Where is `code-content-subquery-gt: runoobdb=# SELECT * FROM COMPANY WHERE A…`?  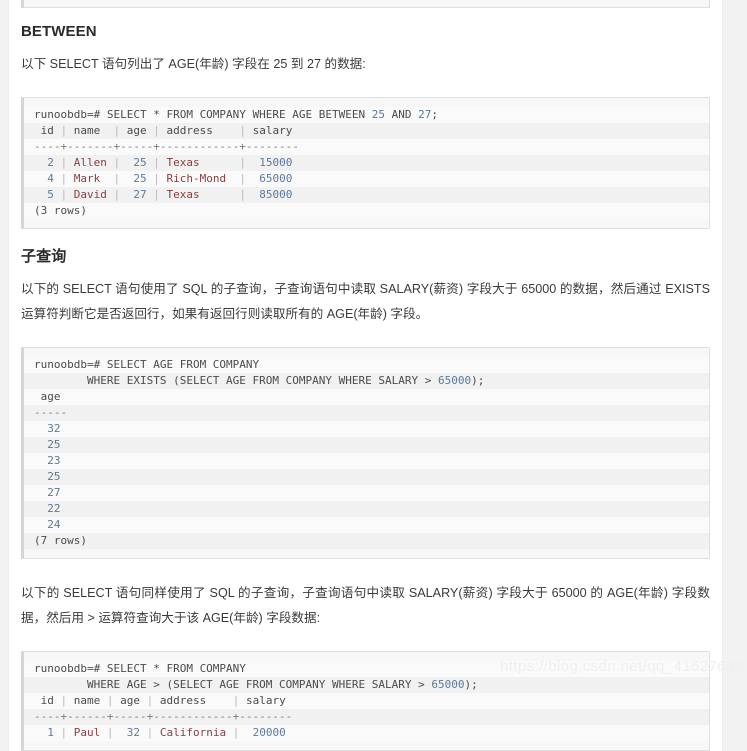 code-content-subquery-gt: runoobdb=# SELECT * FROM COMPANY WHERE A… is located at coordinates (366, 701).